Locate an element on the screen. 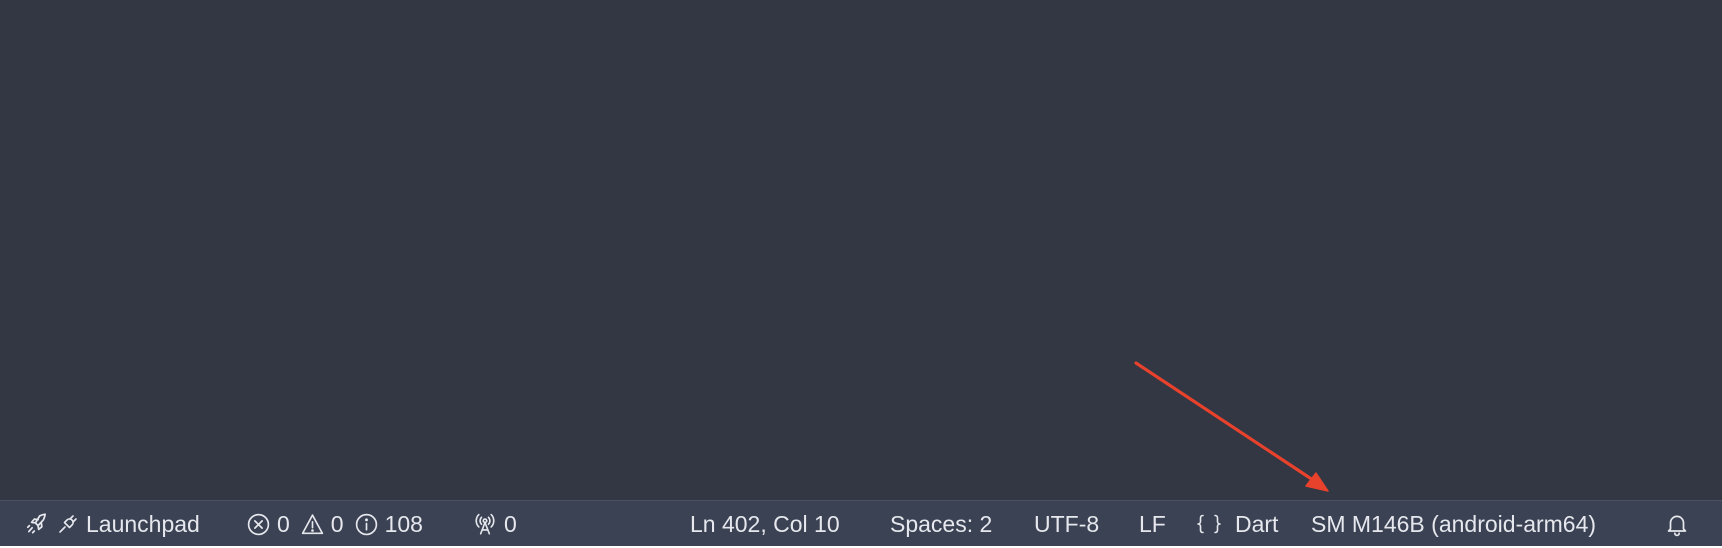 Image resolution: width=1722 pixels, height=548 pixels. launchpad-status-item: Launchpad is located at coordinates (112, 524).